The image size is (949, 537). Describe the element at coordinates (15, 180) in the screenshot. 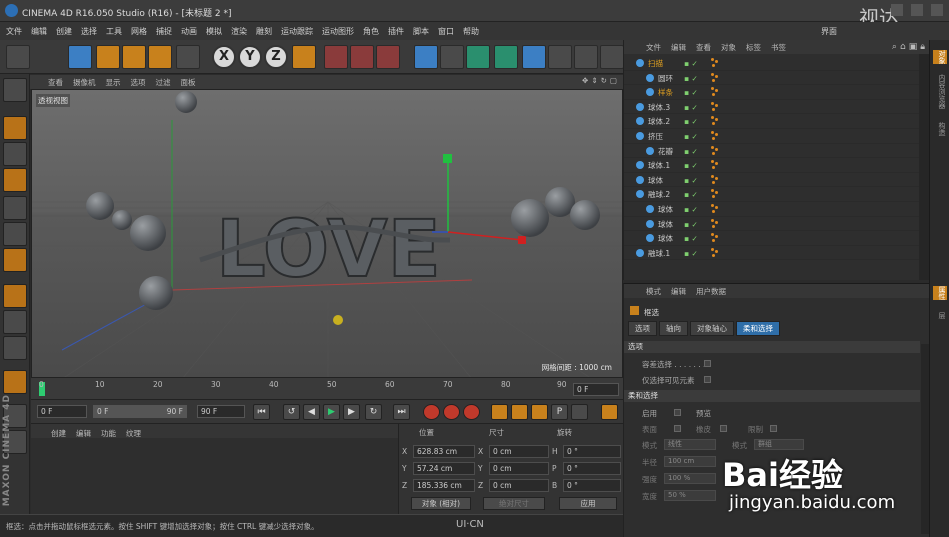

I see `workplane-mode-icon` at that location.